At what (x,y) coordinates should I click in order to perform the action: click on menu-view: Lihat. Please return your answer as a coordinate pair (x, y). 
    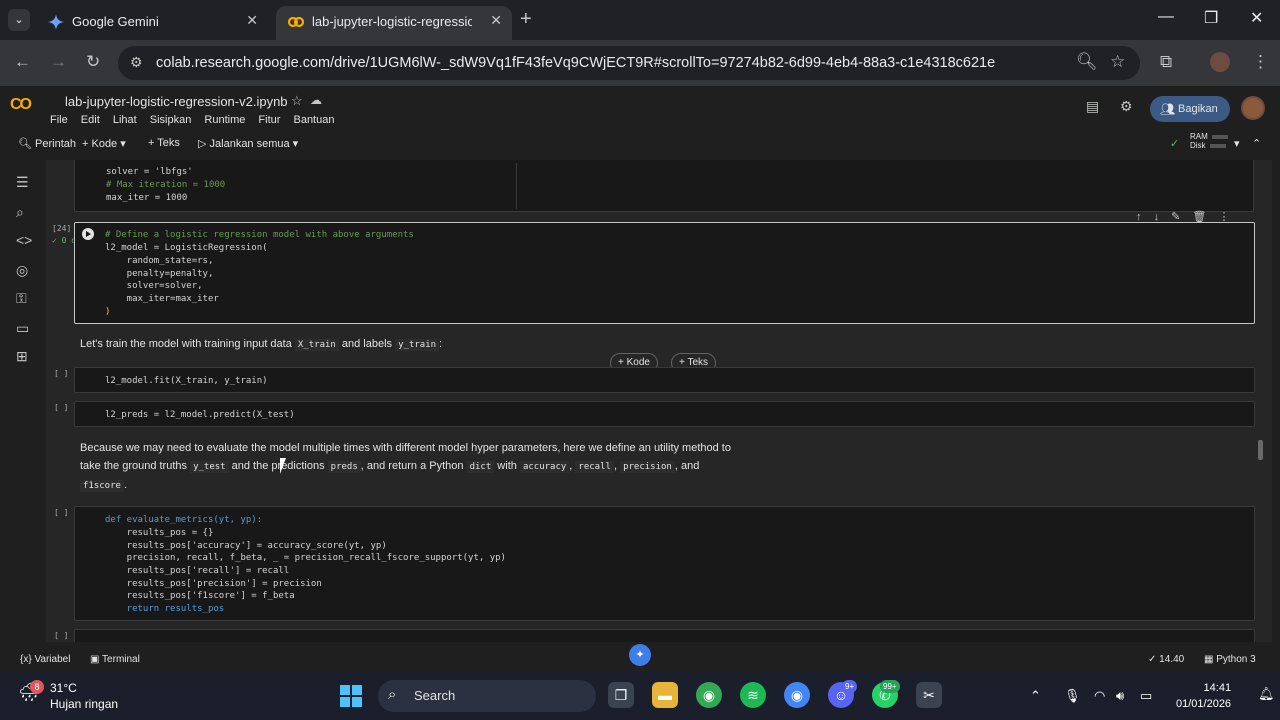
    Looking at the image, I should click on (125, 120).